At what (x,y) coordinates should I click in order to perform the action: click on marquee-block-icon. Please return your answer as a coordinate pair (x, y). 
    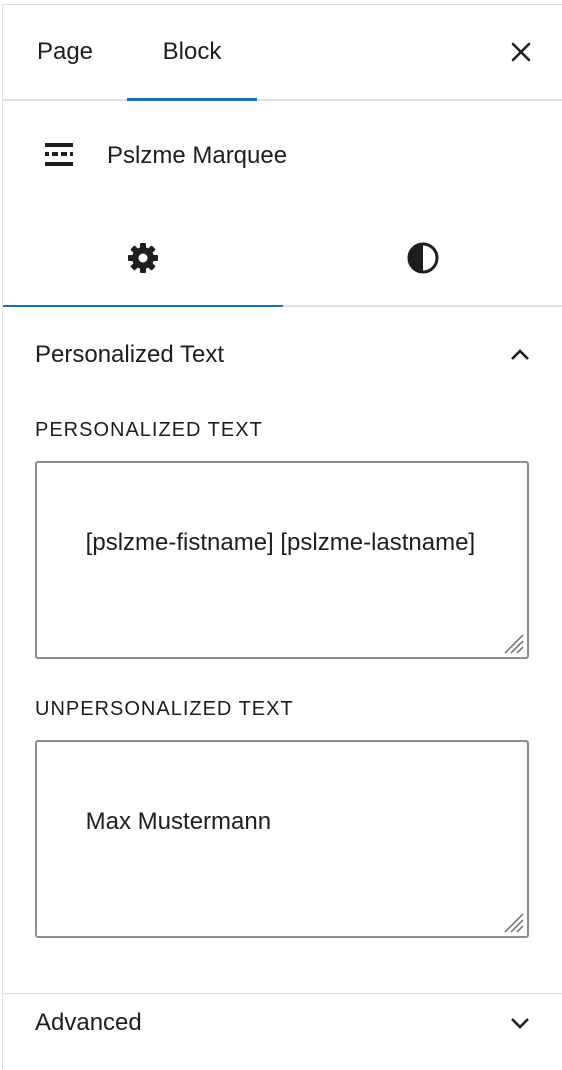
    Looking at the image, I should click on (59, 154).